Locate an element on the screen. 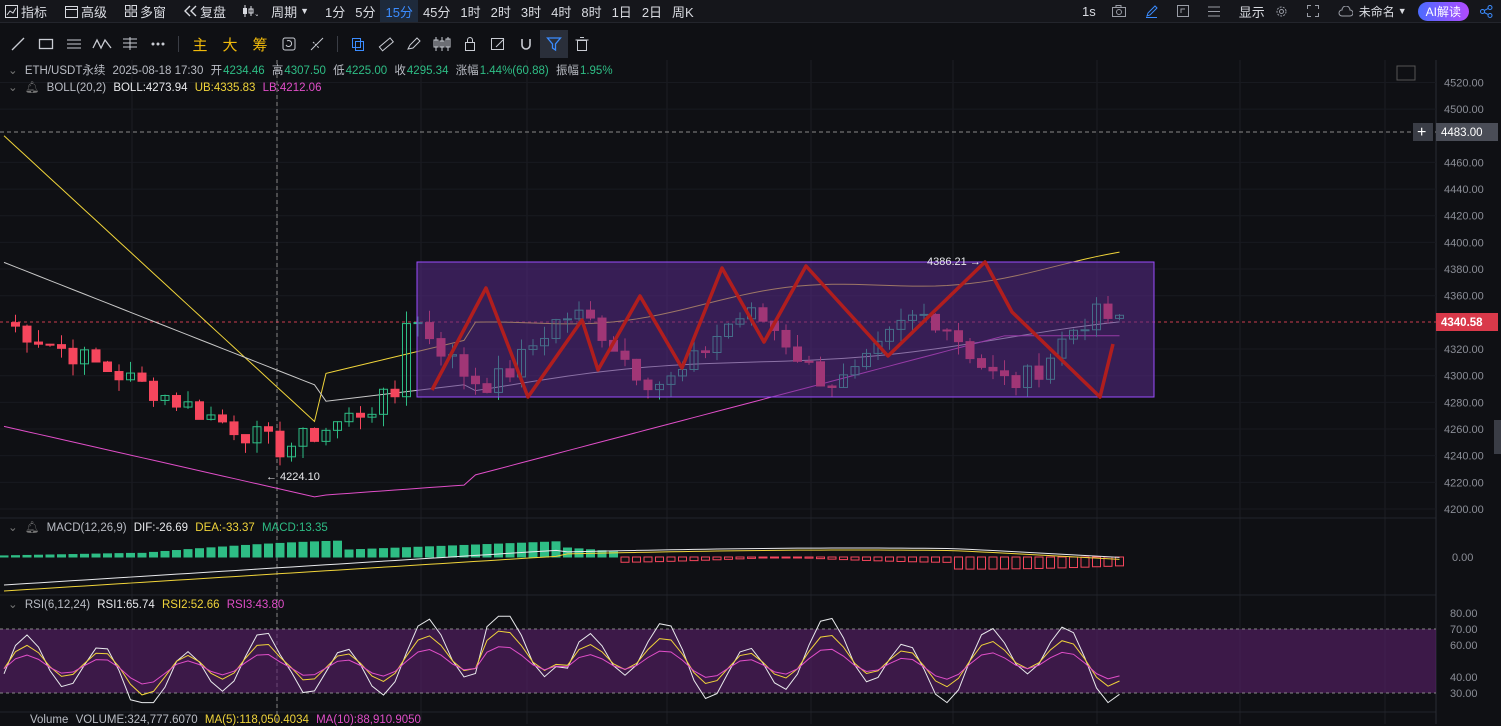 The width and height of the screenshot is (1501, 726). magnet-icon is located at coordinates (526, 44).